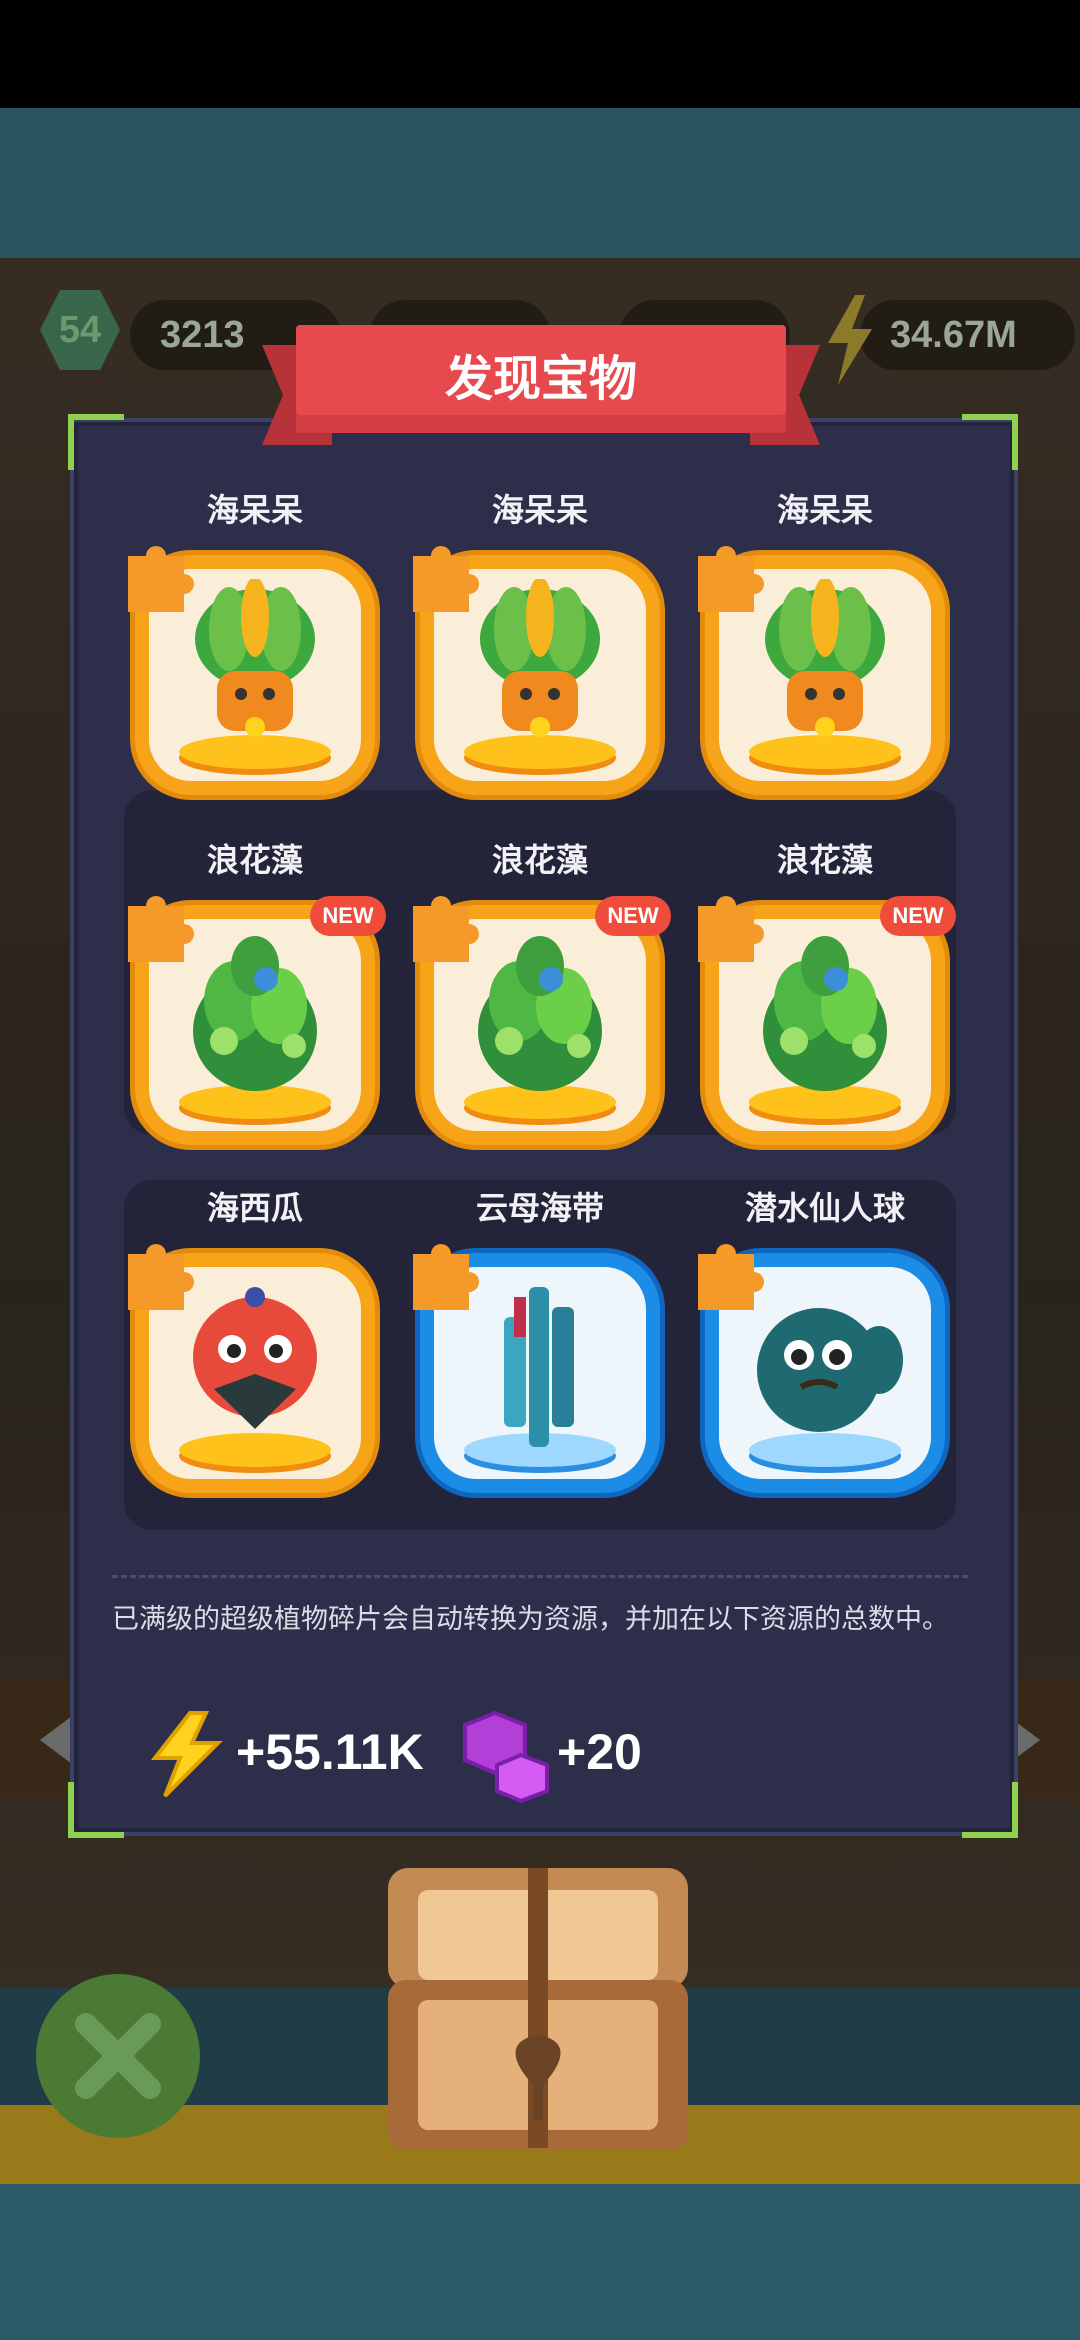  What do you see at coordinates (185, 1753) in the screenshot?
I see `lightning-bolt-icon` at bounding box center [185, 1753].